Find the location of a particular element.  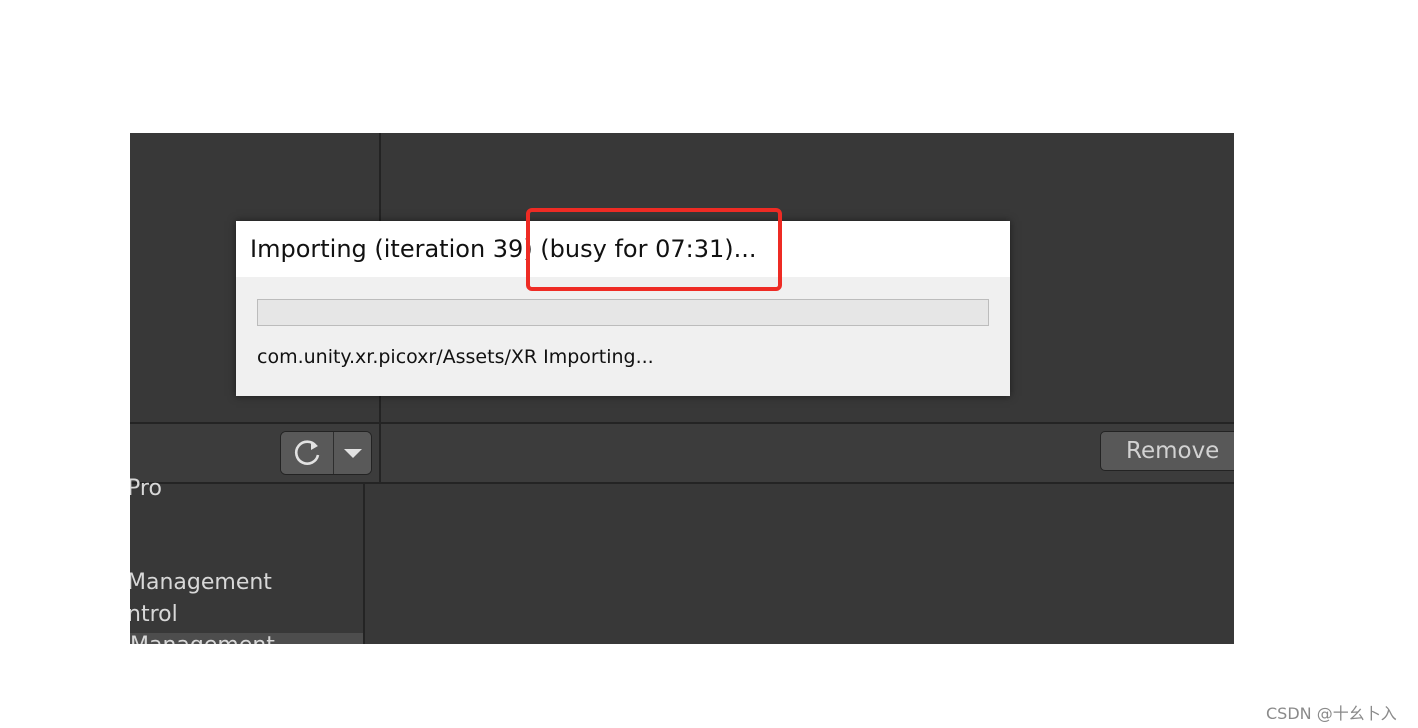

toolbar-divider is located at coordinates (380, 453).